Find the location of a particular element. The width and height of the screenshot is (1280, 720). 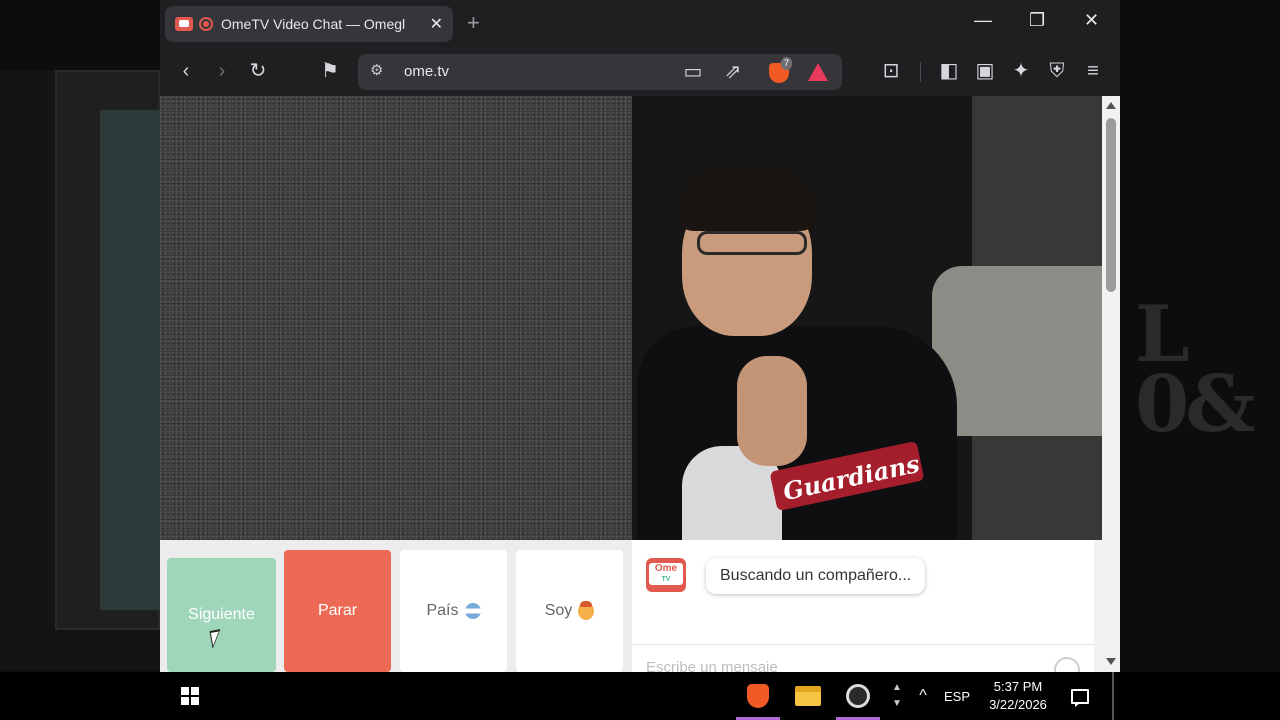

toolbar-separator is located at coordinates (920, 72).